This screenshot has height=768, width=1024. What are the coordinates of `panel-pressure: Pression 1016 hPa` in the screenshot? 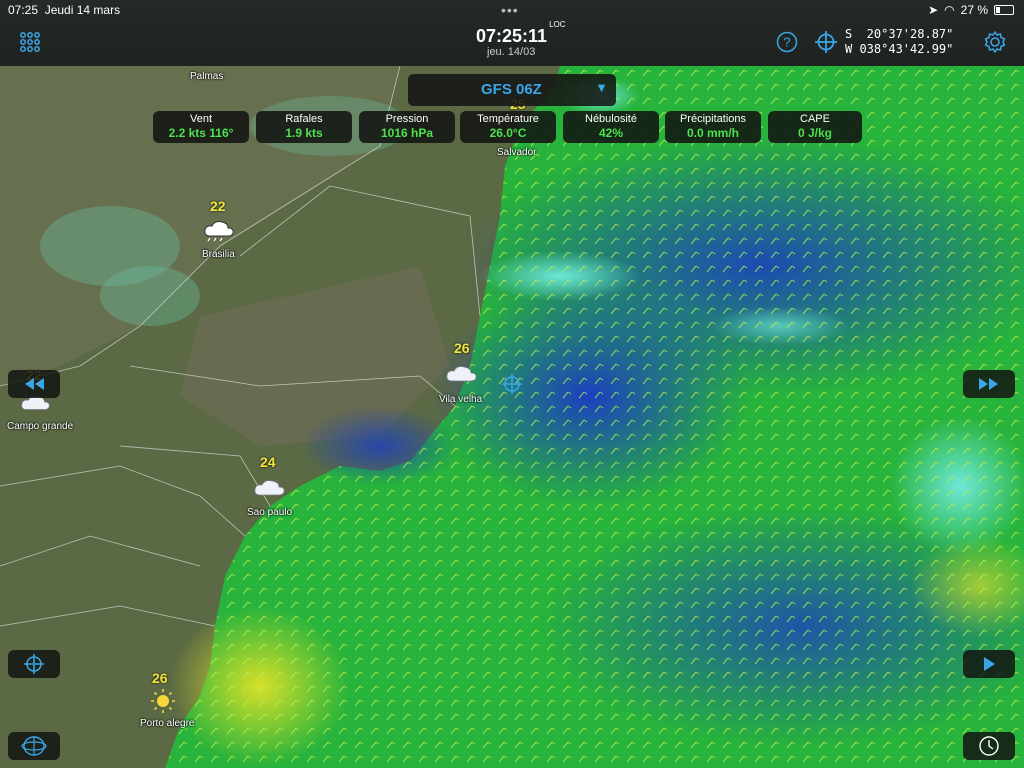 It's located at (407, 127).